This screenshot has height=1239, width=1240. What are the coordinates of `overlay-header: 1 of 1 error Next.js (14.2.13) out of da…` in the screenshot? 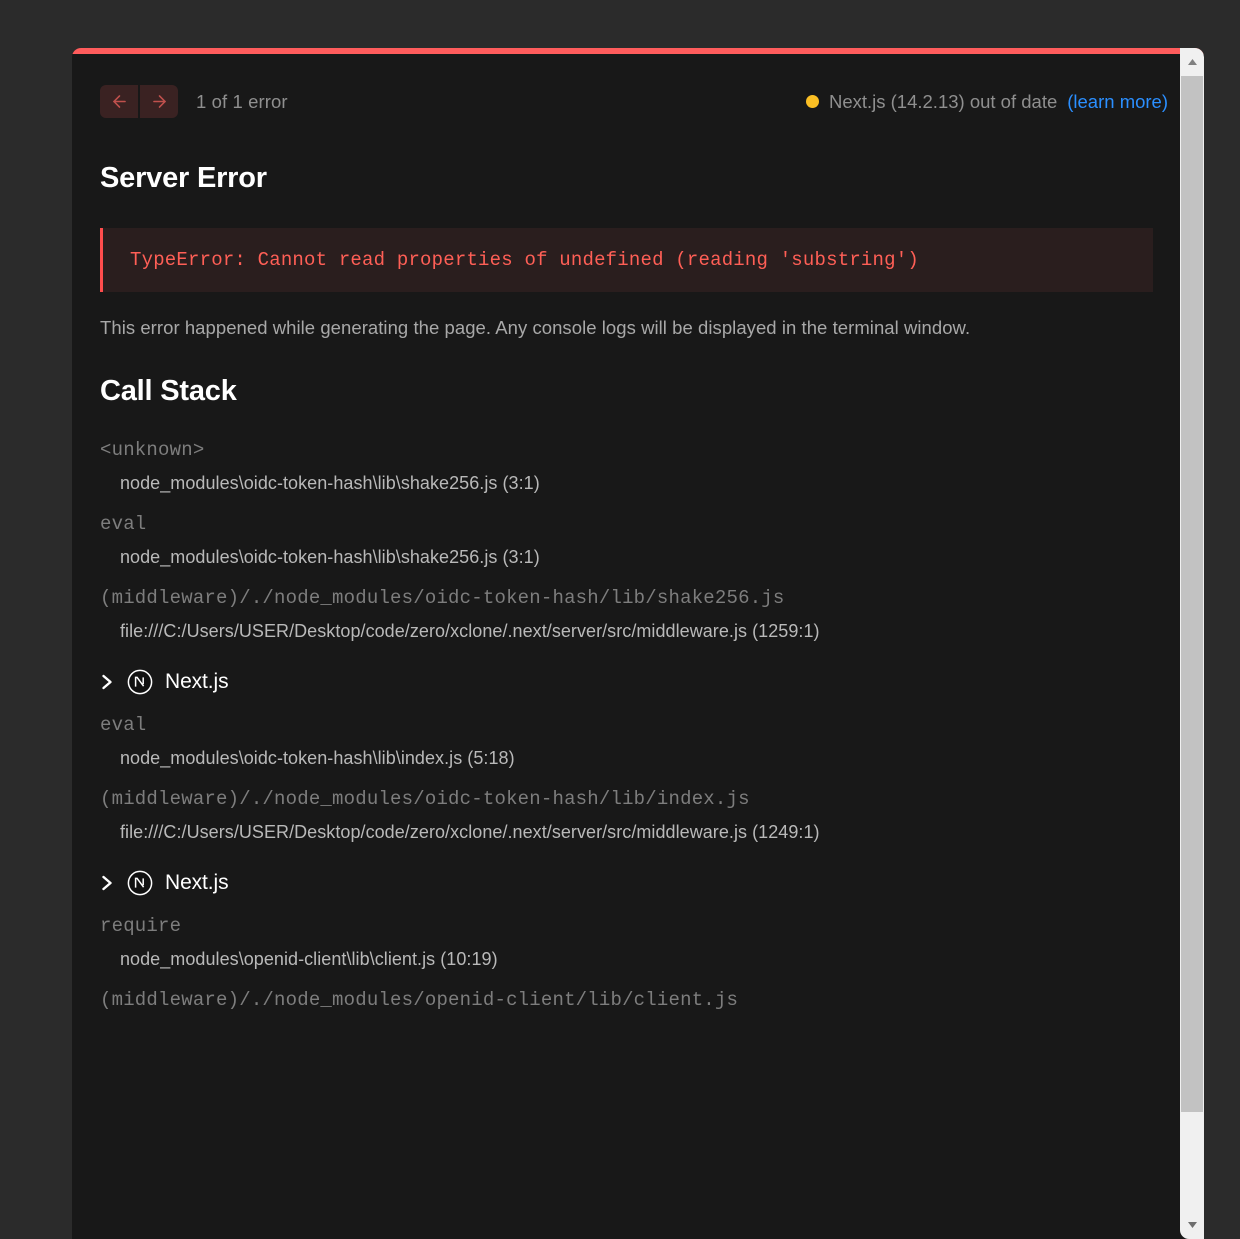 It's located at (638, 86).